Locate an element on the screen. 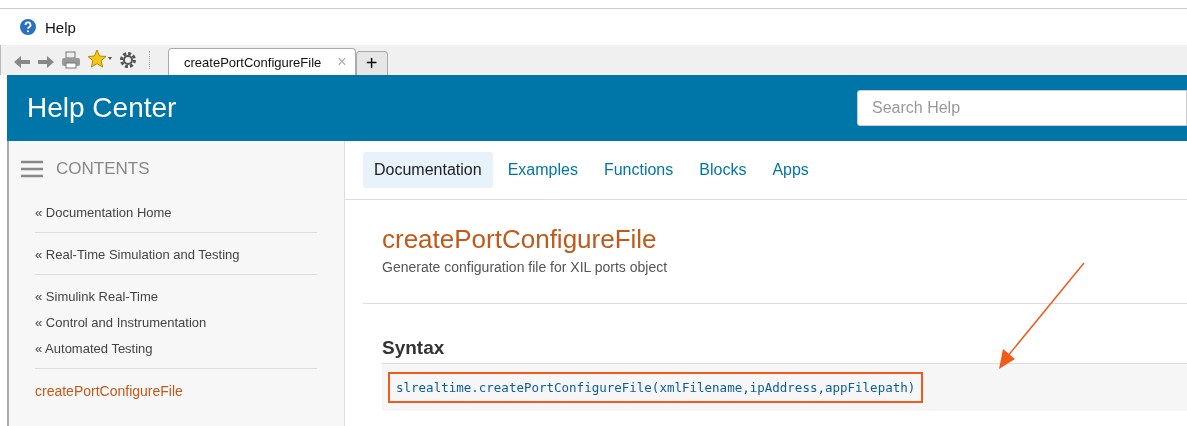 The image size is (1187, 426). page-title: createPortConfigureFile is located at coordinates (520, 239).